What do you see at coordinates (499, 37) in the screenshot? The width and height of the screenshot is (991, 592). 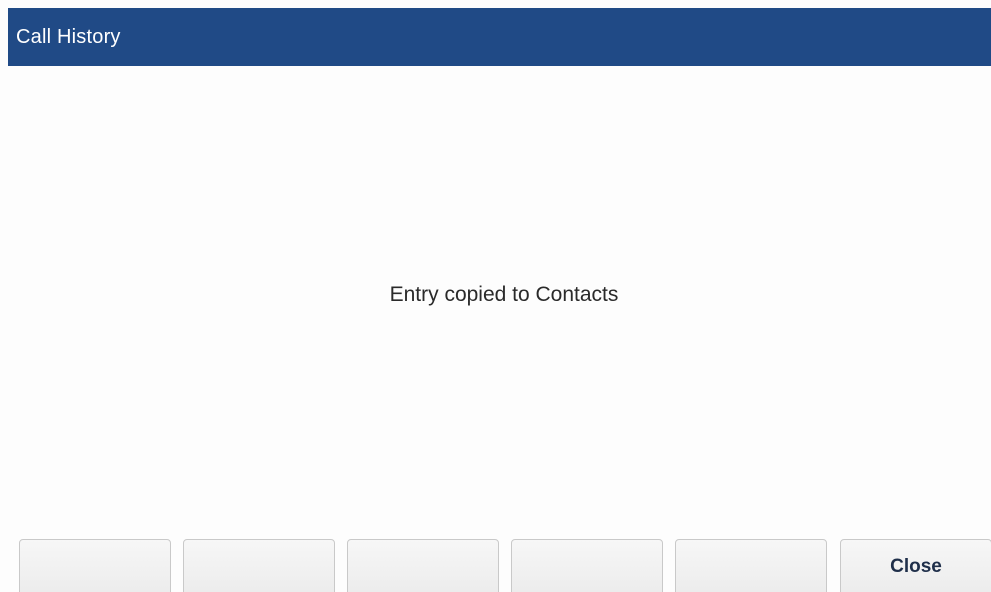 I see `title-bar: Call History` at bounding box center [499, 37].